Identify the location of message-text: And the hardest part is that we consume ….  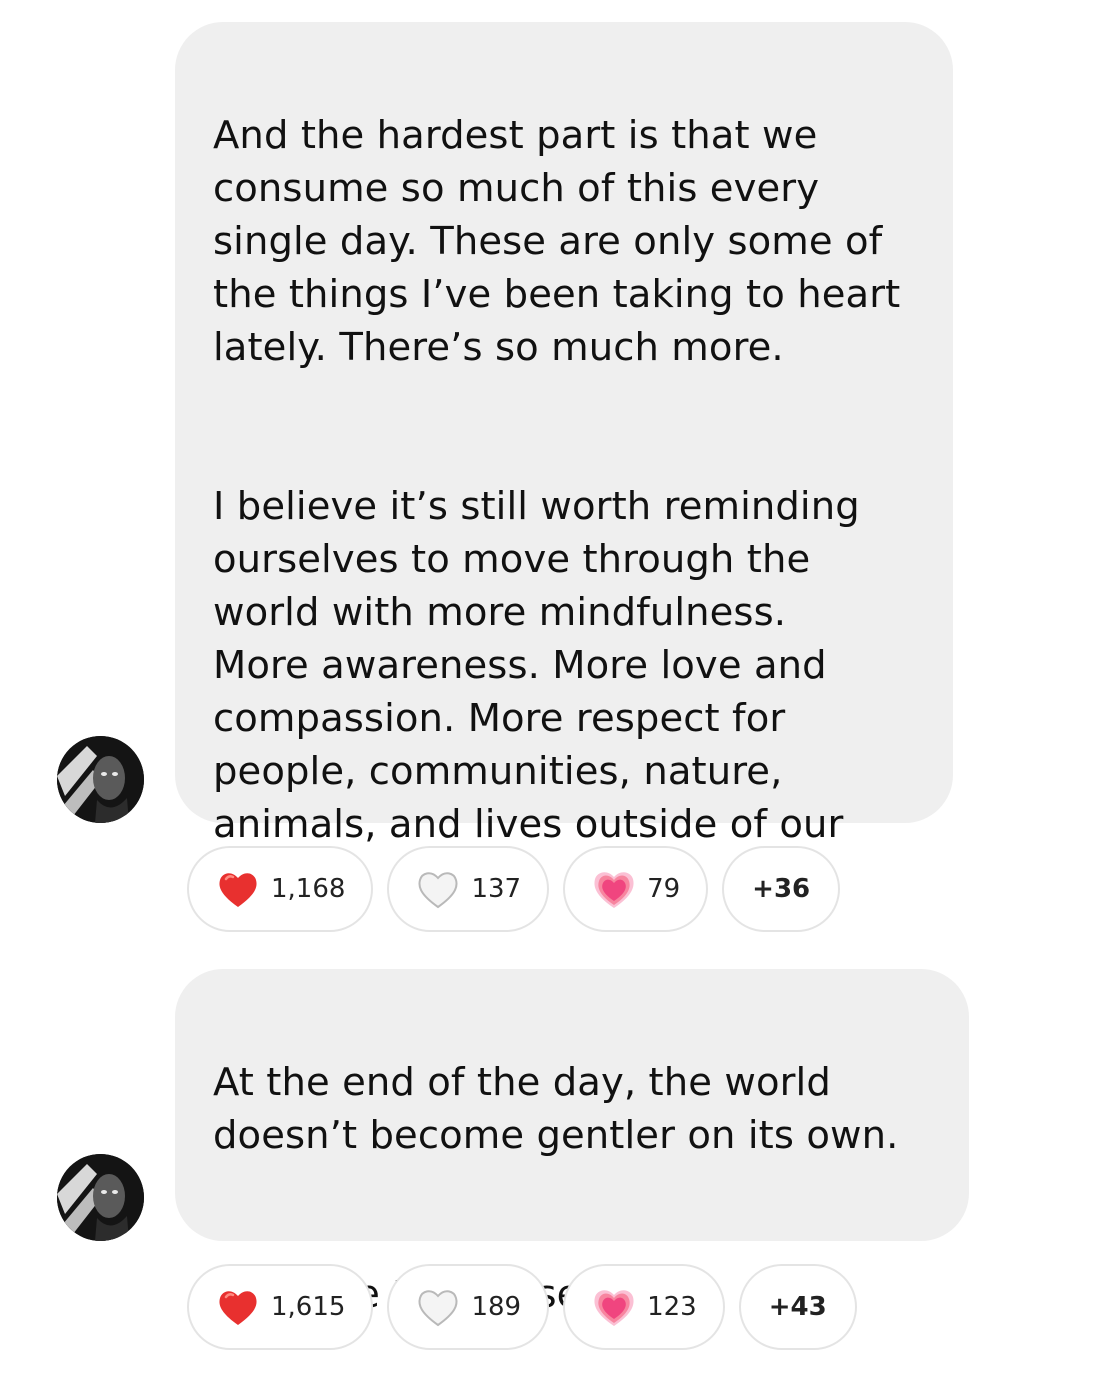
(557, 241).